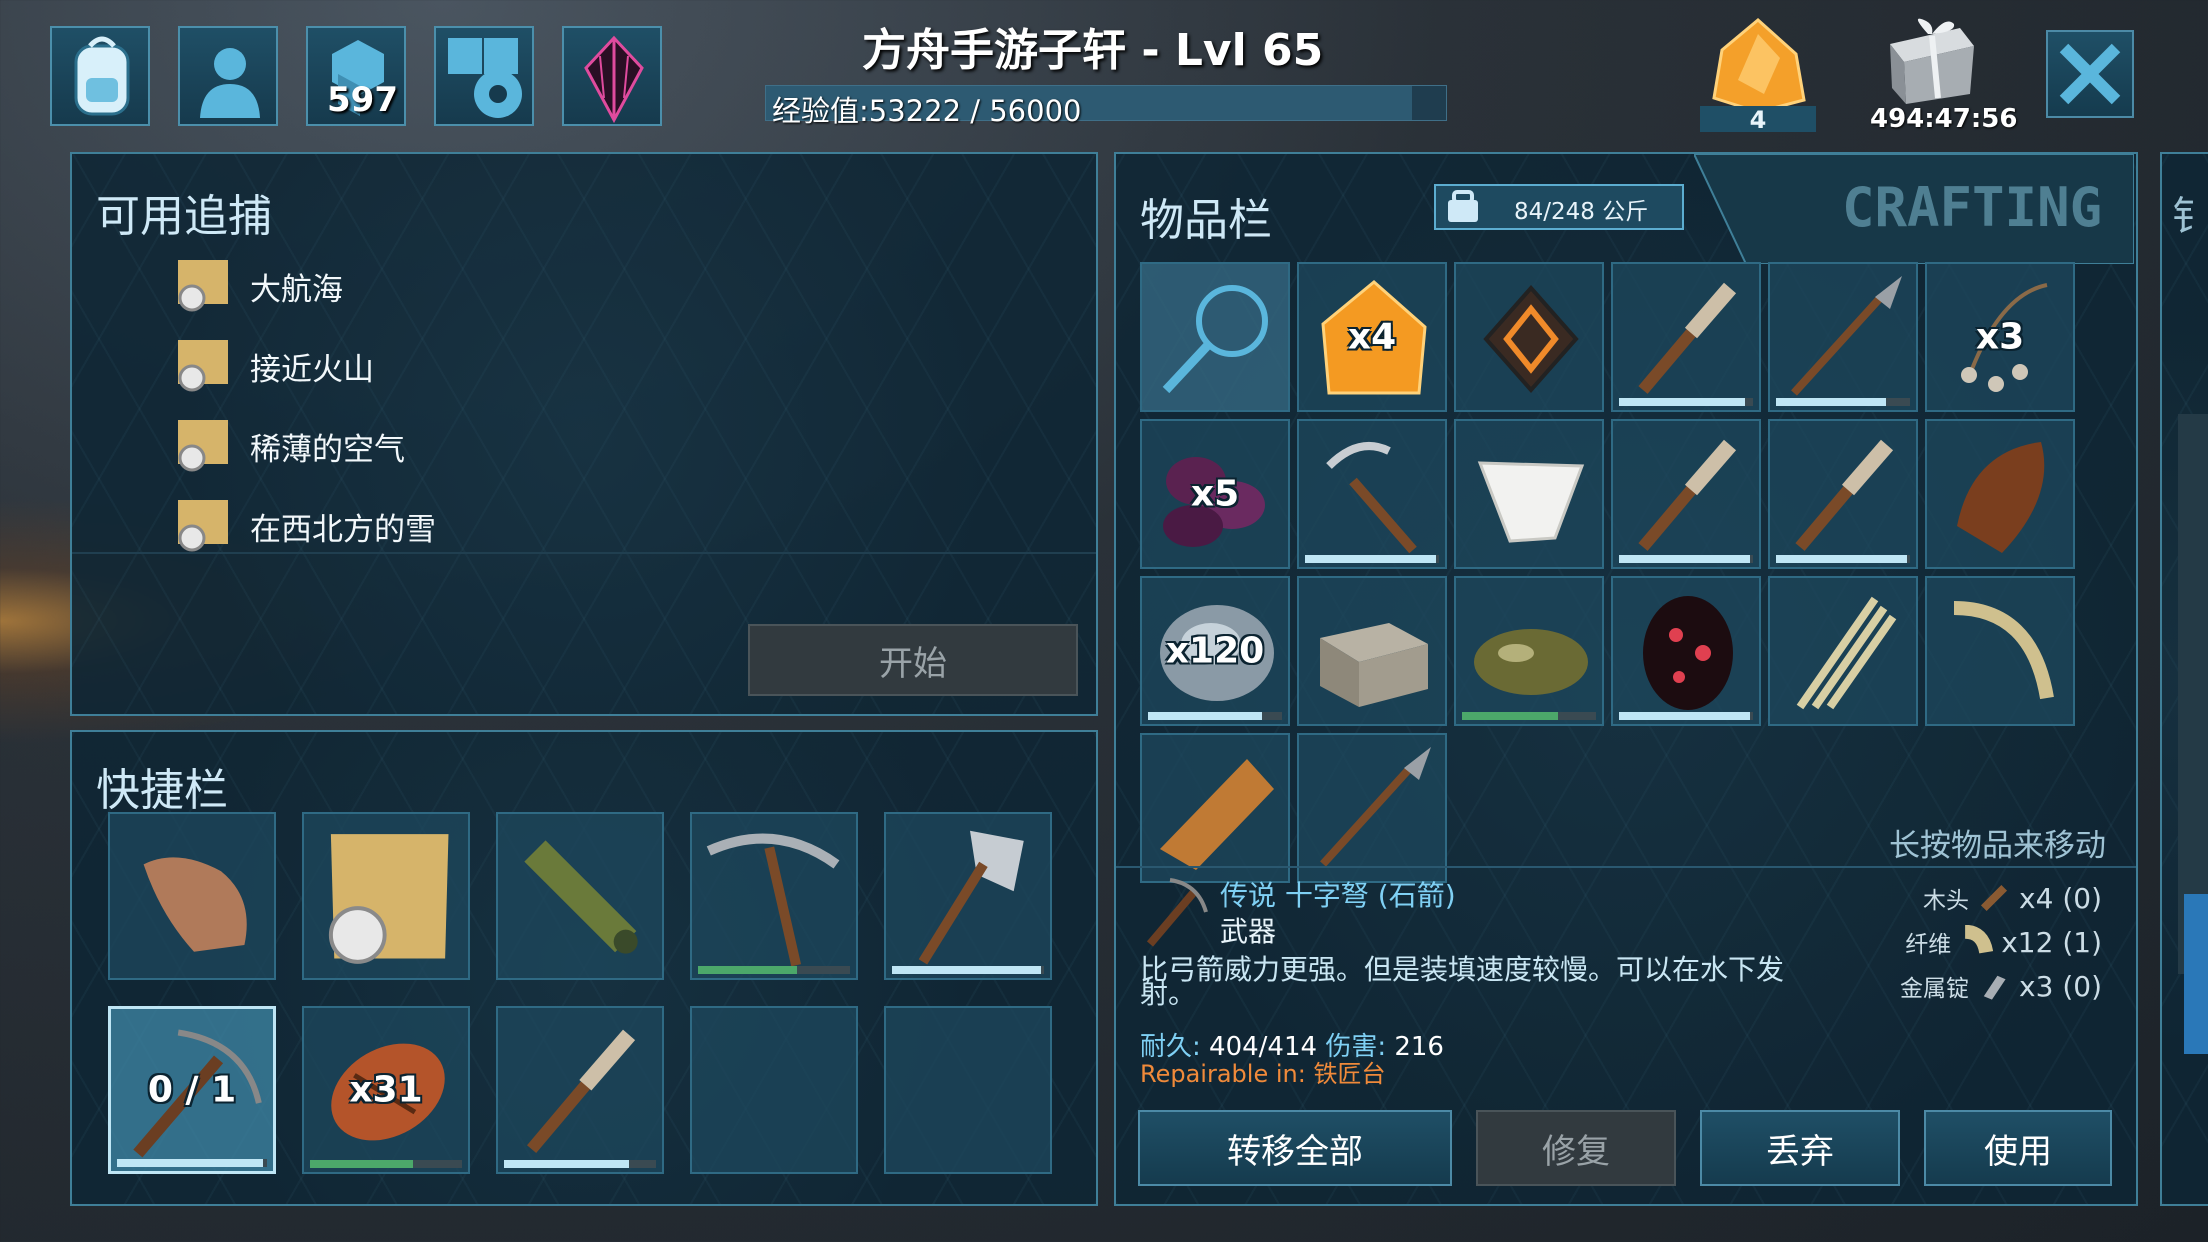 The image size is (2208, 1242). Describe the element at coordinates (1531, 662) in the screenshot. I see `feces-icon` at that location.